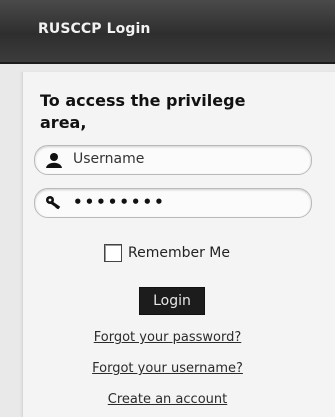 Image resolution: width=335 pixels, height=417 pixels. I want to click on password-field: ••••••••, so click(173, 203).